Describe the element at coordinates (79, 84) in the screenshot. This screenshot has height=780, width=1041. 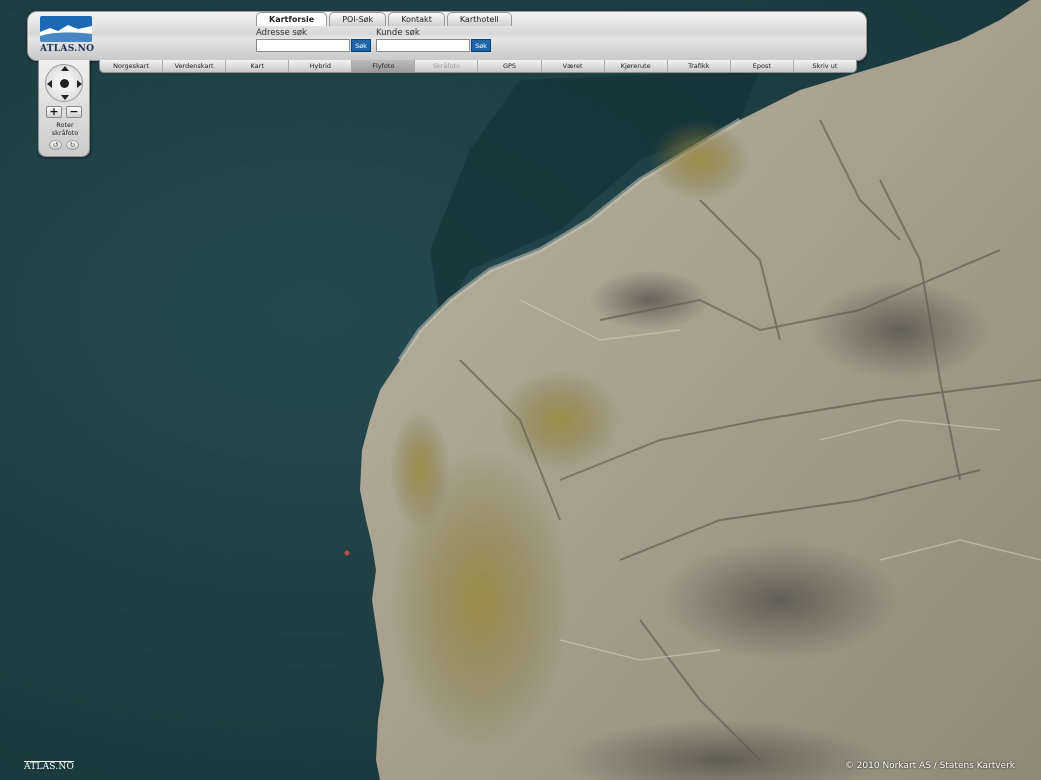
I see `pan-right-arrow-icon` at that location.